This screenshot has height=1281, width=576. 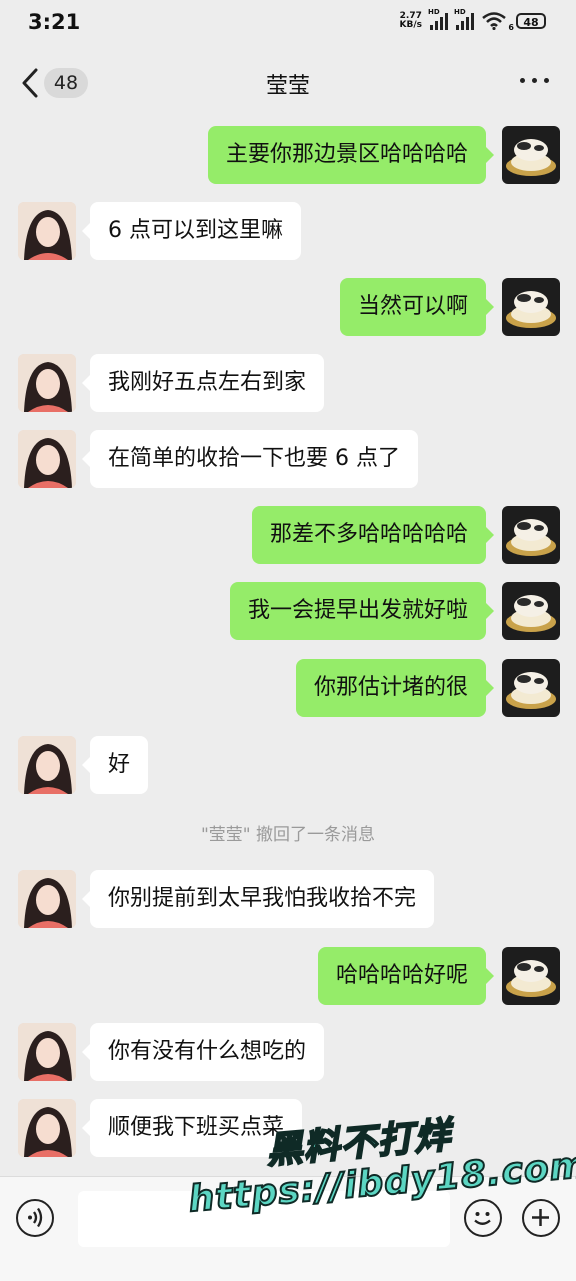 What do you see at coordinates (288, 977) in the screenshot?
I see `message-row: 哈哈哈哈好呢` at bounding box center [288, 977].